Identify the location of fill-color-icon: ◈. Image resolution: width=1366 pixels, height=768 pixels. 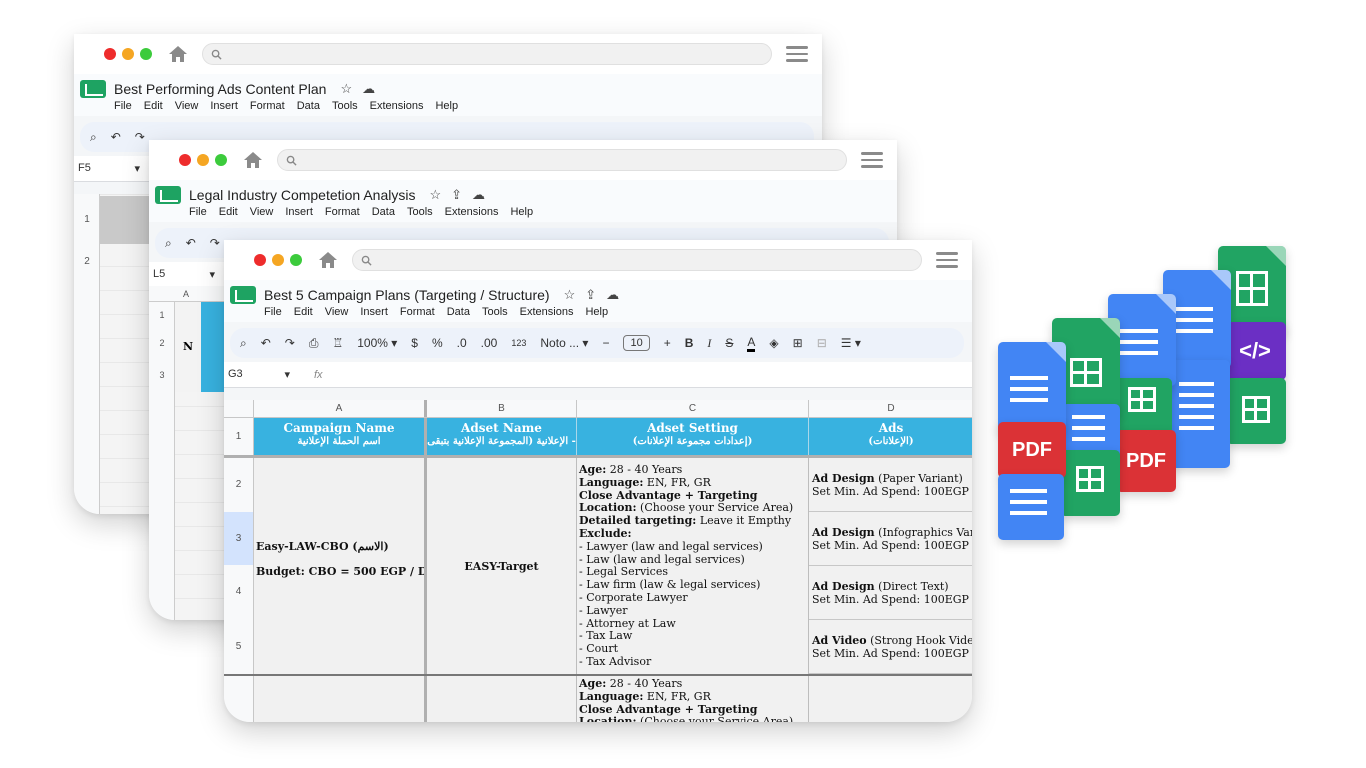
(773, 343).